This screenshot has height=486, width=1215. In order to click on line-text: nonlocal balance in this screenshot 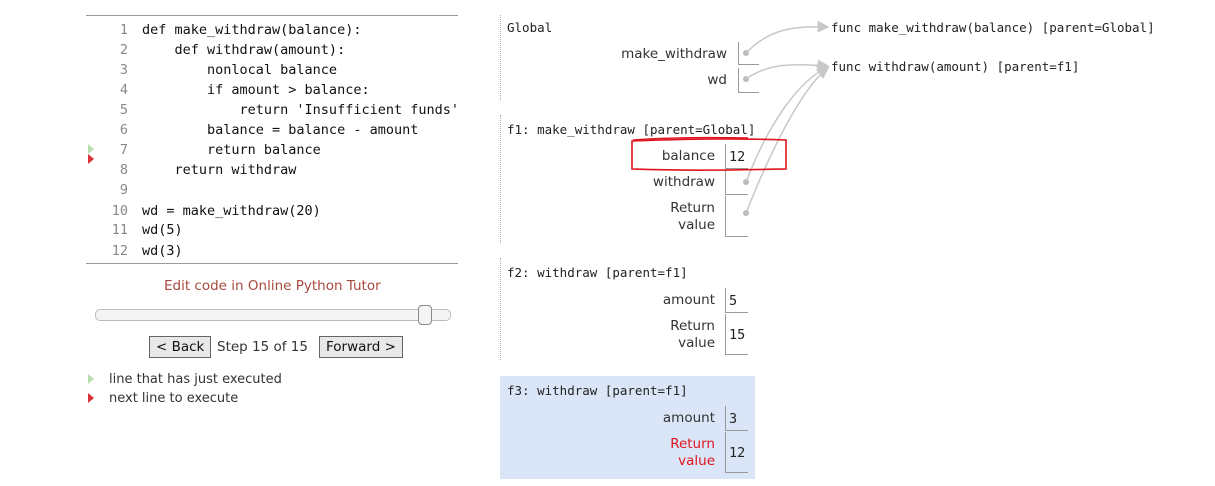, I will do `click(240, 70)`.